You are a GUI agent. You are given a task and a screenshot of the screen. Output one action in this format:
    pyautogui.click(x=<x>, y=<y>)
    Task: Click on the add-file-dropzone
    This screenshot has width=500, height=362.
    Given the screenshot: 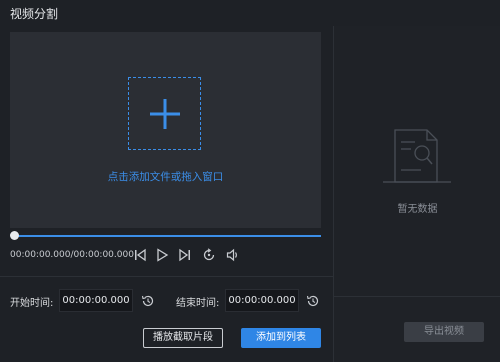 What is the action you would take?
    pyautogui.click(x=164, y=113)
    